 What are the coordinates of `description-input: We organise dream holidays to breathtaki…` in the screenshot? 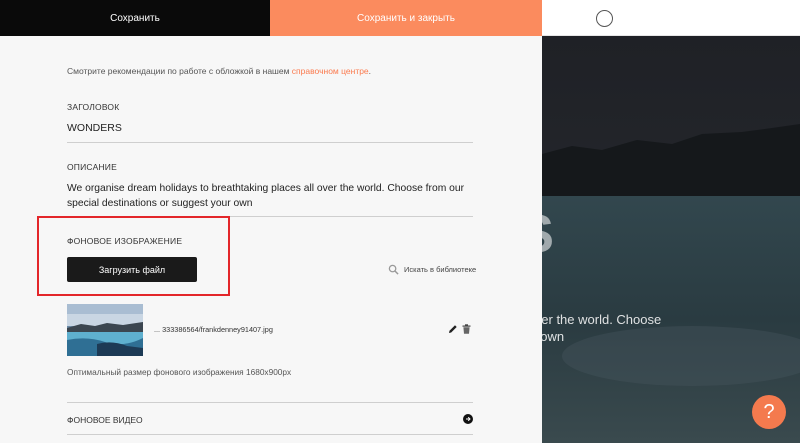 It's located at (272, 196).